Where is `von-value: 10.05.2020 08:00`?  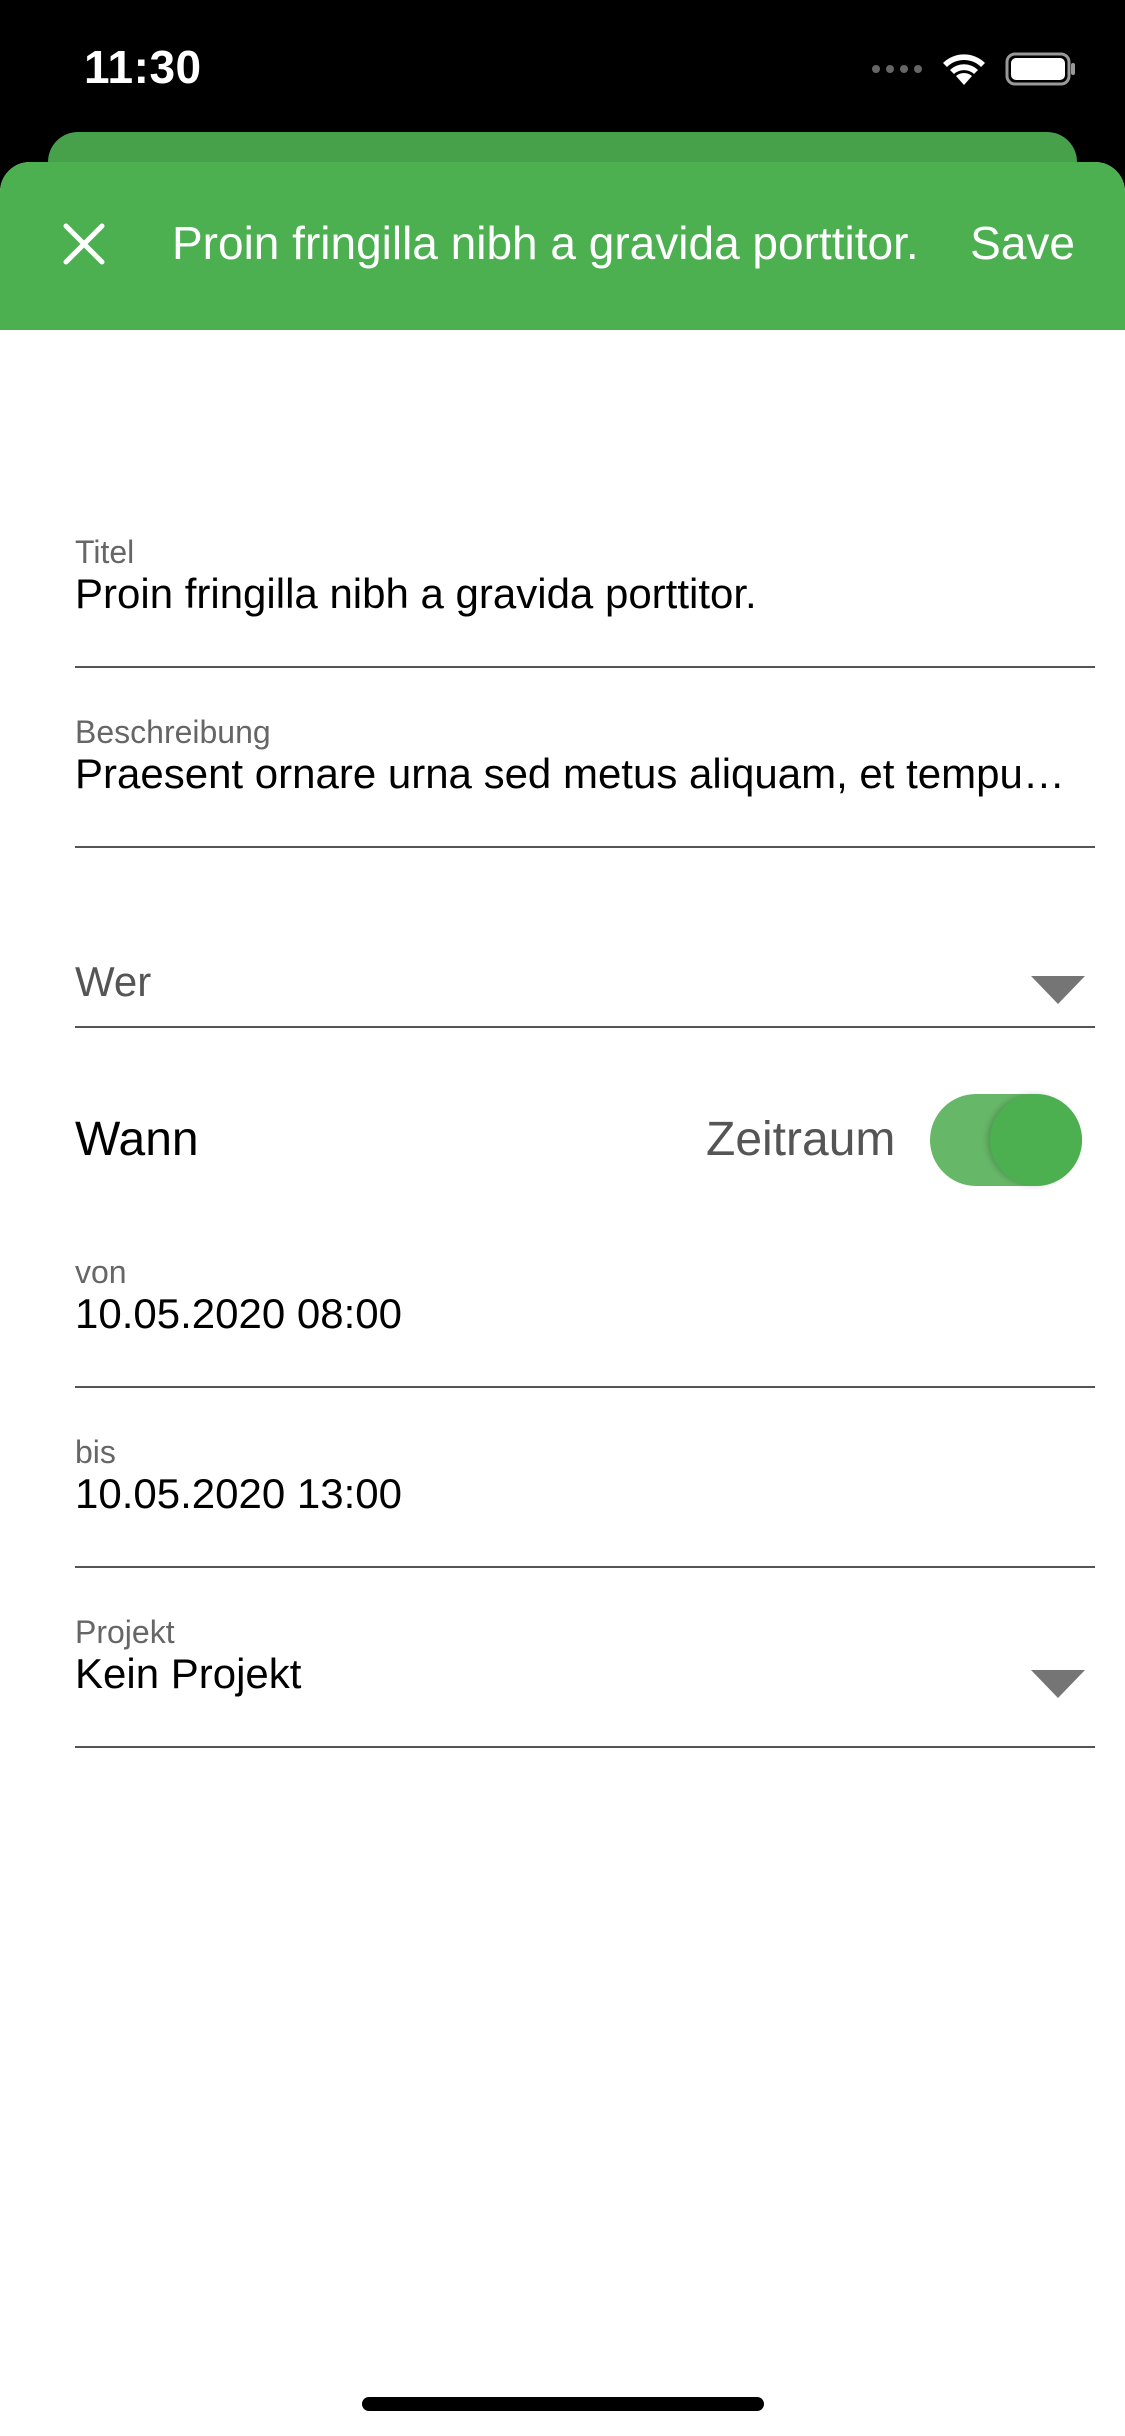
von-value: 10.05.2020 08:00 is located at coordinates (238, 1313).